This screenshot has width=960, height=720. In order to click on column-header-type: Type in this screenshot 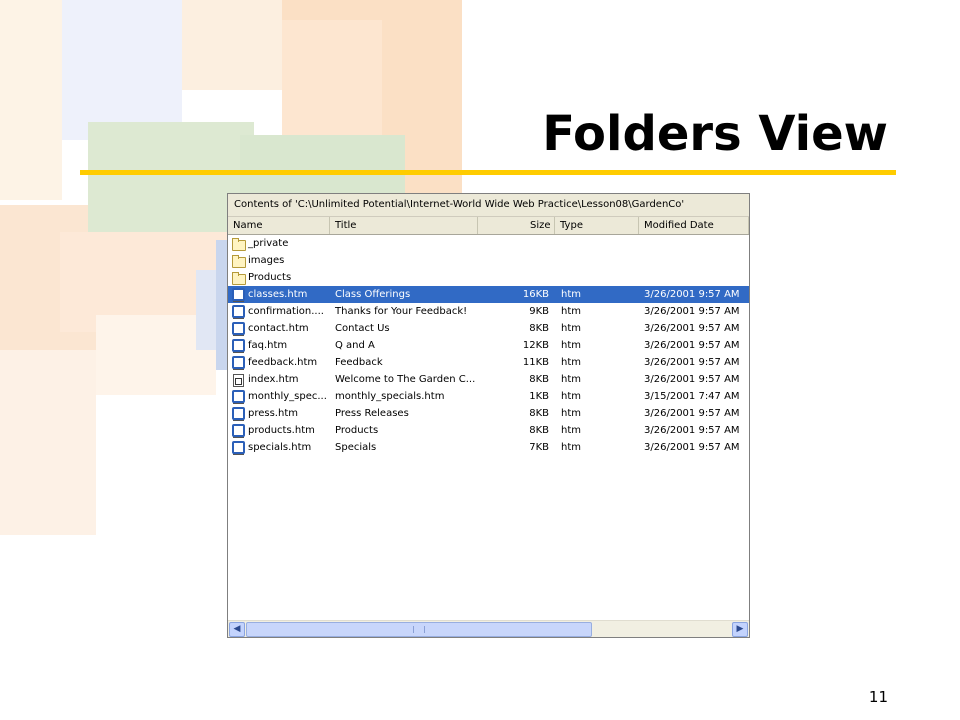, I will do `click(597, 225)`.